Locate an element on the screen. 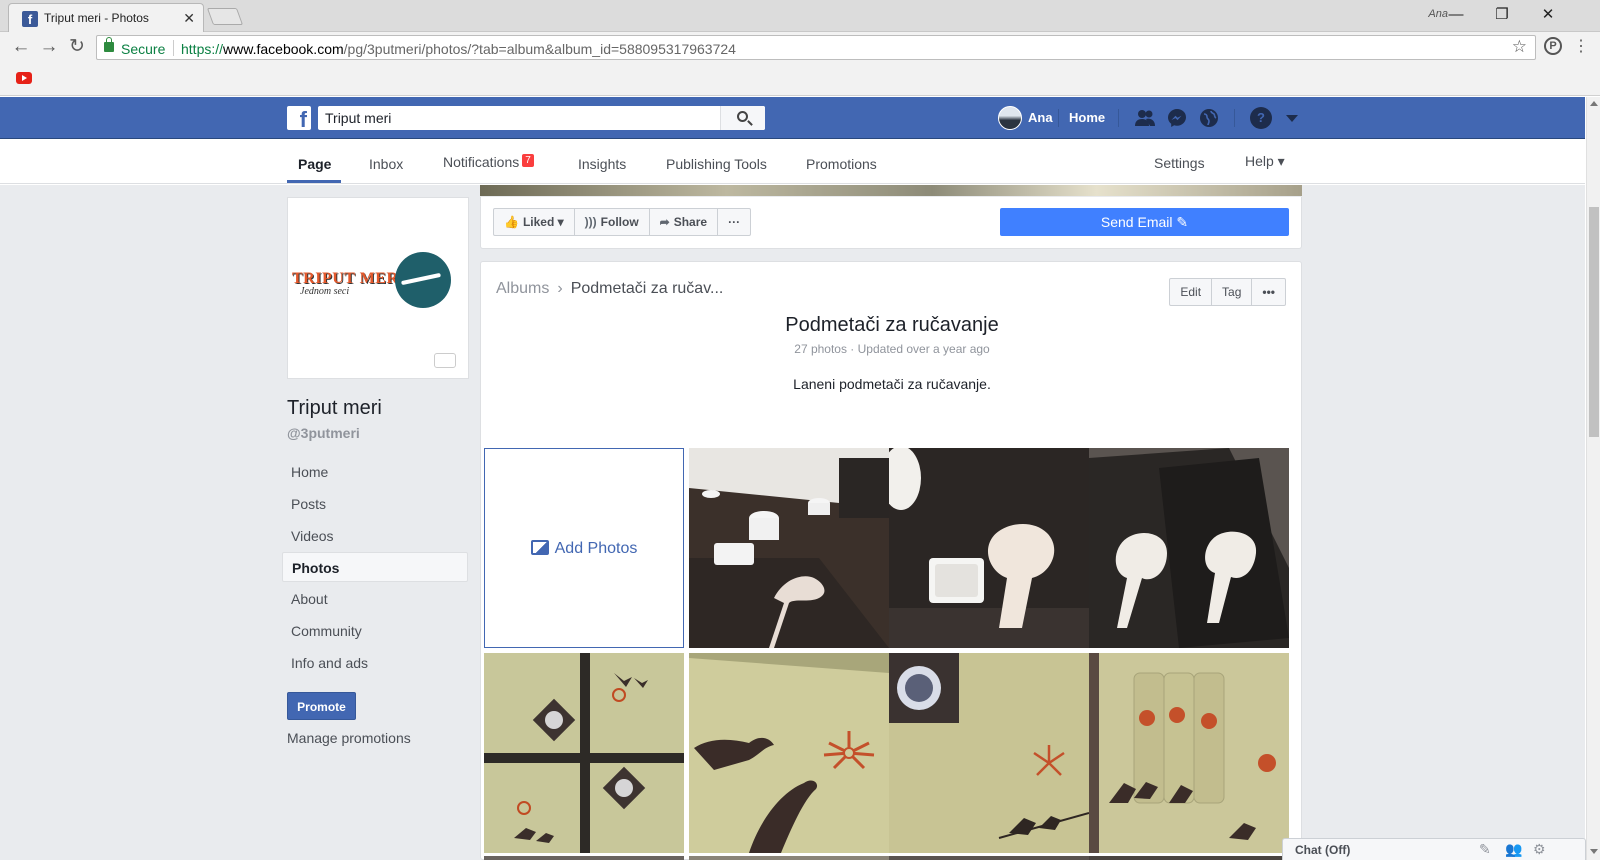 The height and width of the screenshot is (860, 1600). home-link: Home is located at coordinates (1087, 117).